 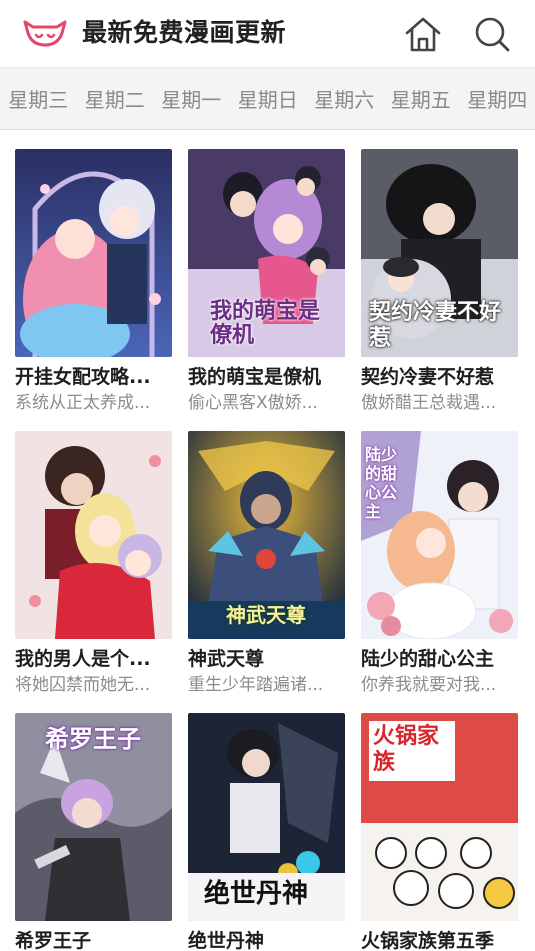 I want to click on comic-title: 神武天尊, so click(x=226, y=659).